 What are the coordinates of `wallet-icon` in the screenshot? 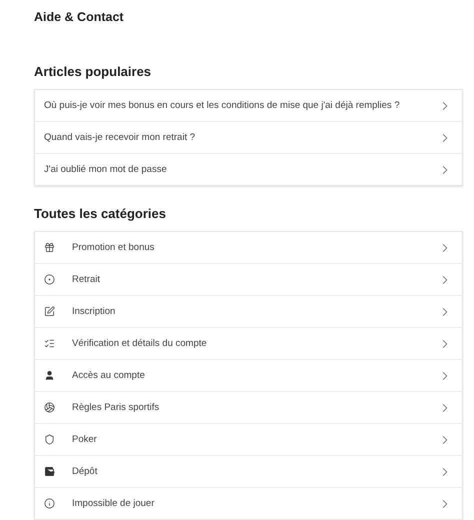 It's located at (49, 471).